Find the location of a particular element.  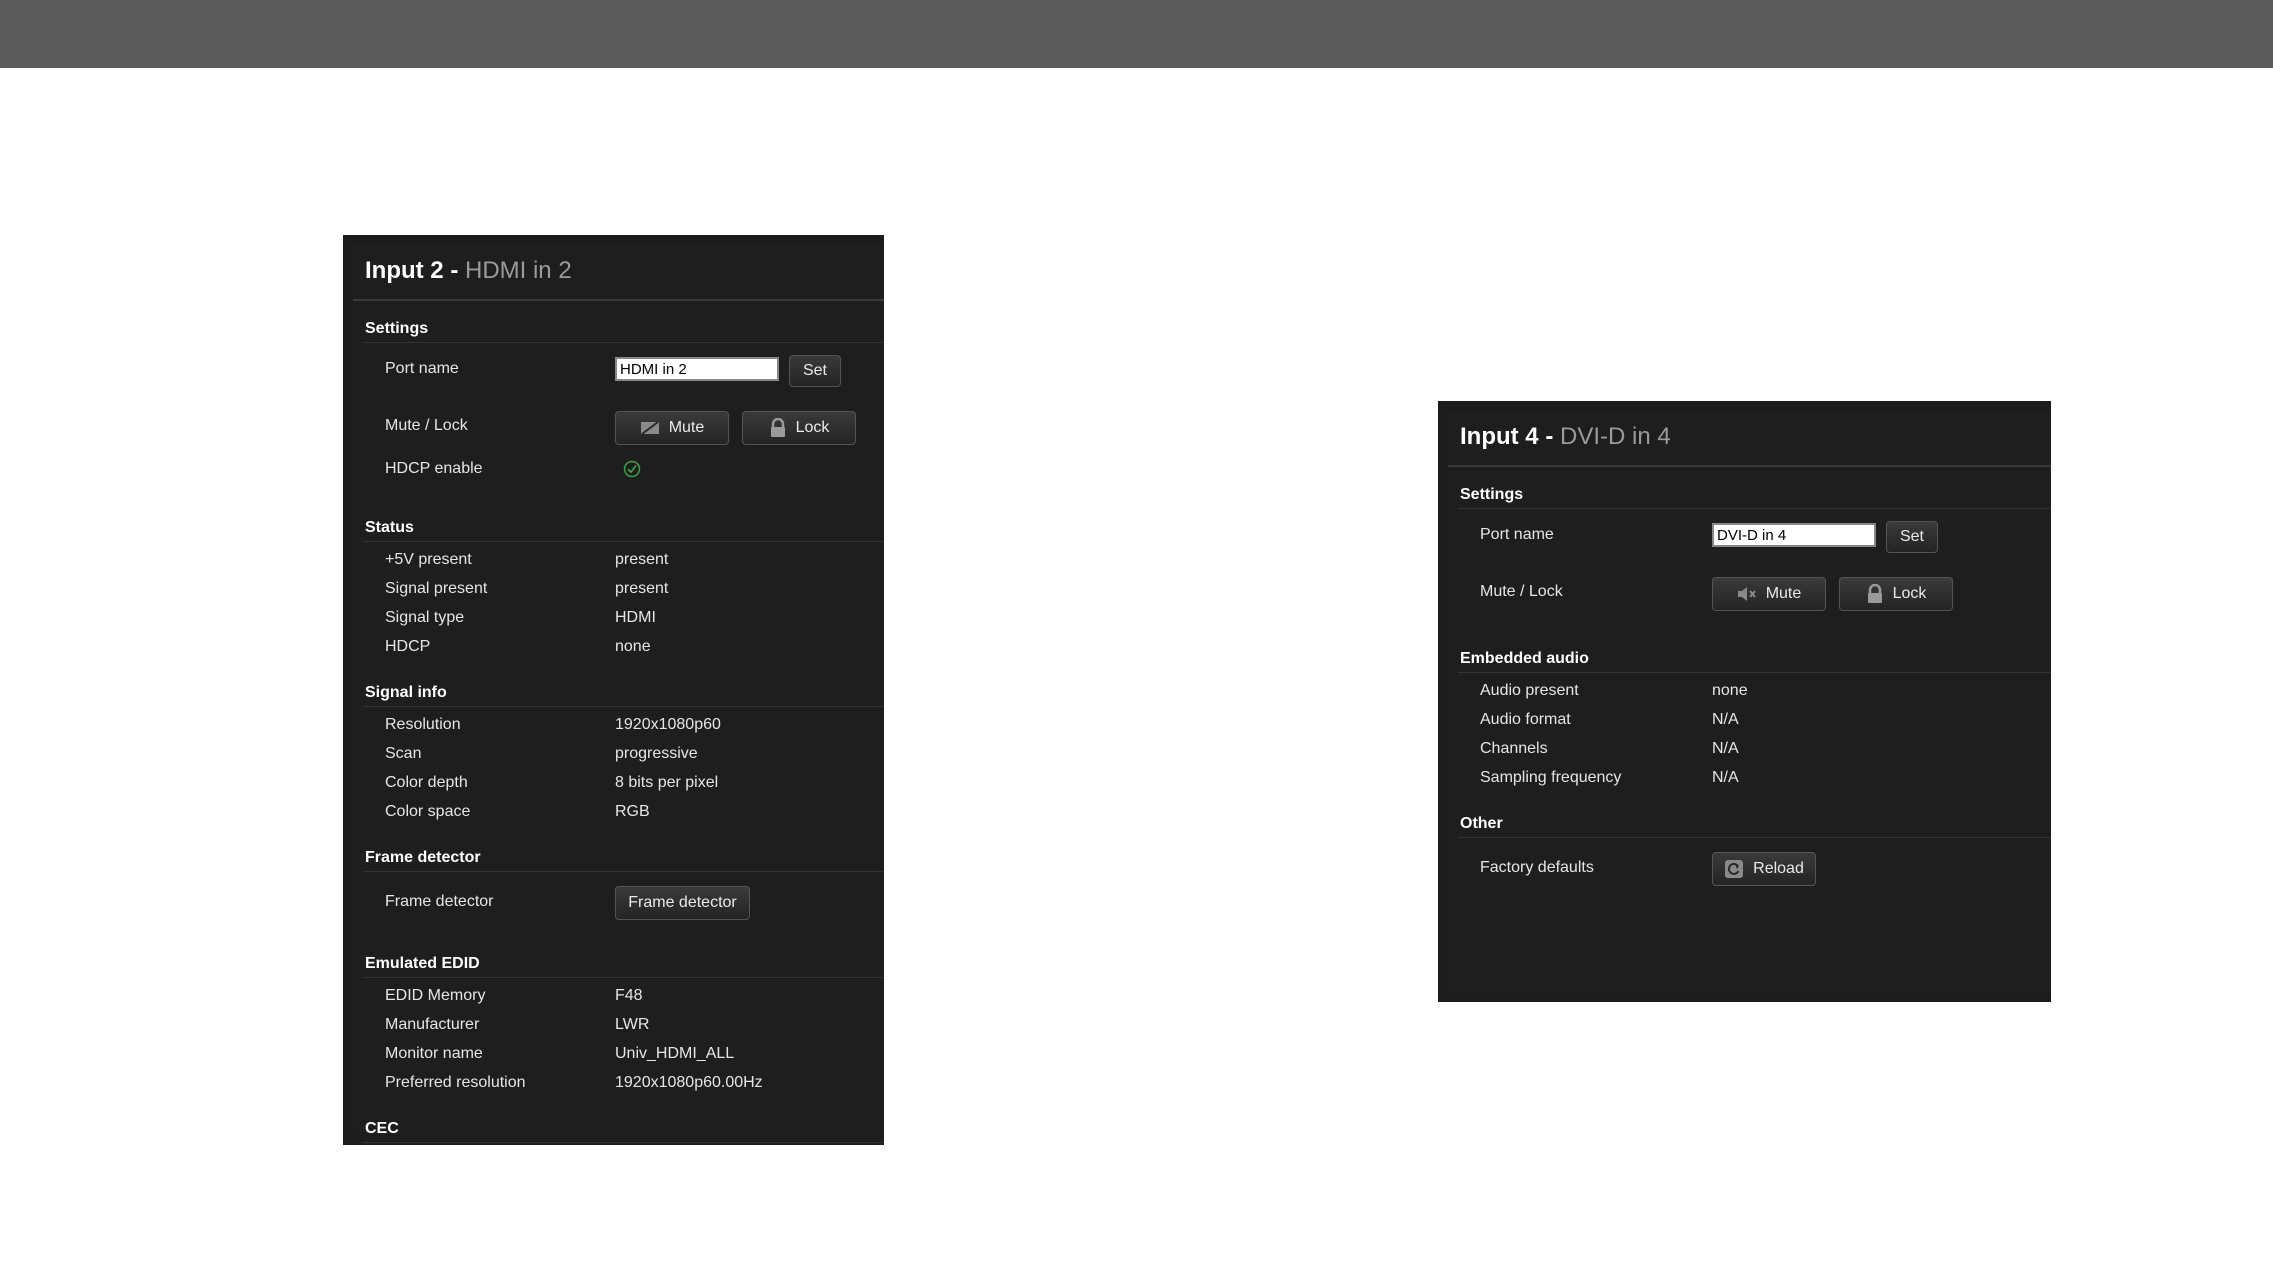

status-value: HDMI is located at coordinates (635, 617).